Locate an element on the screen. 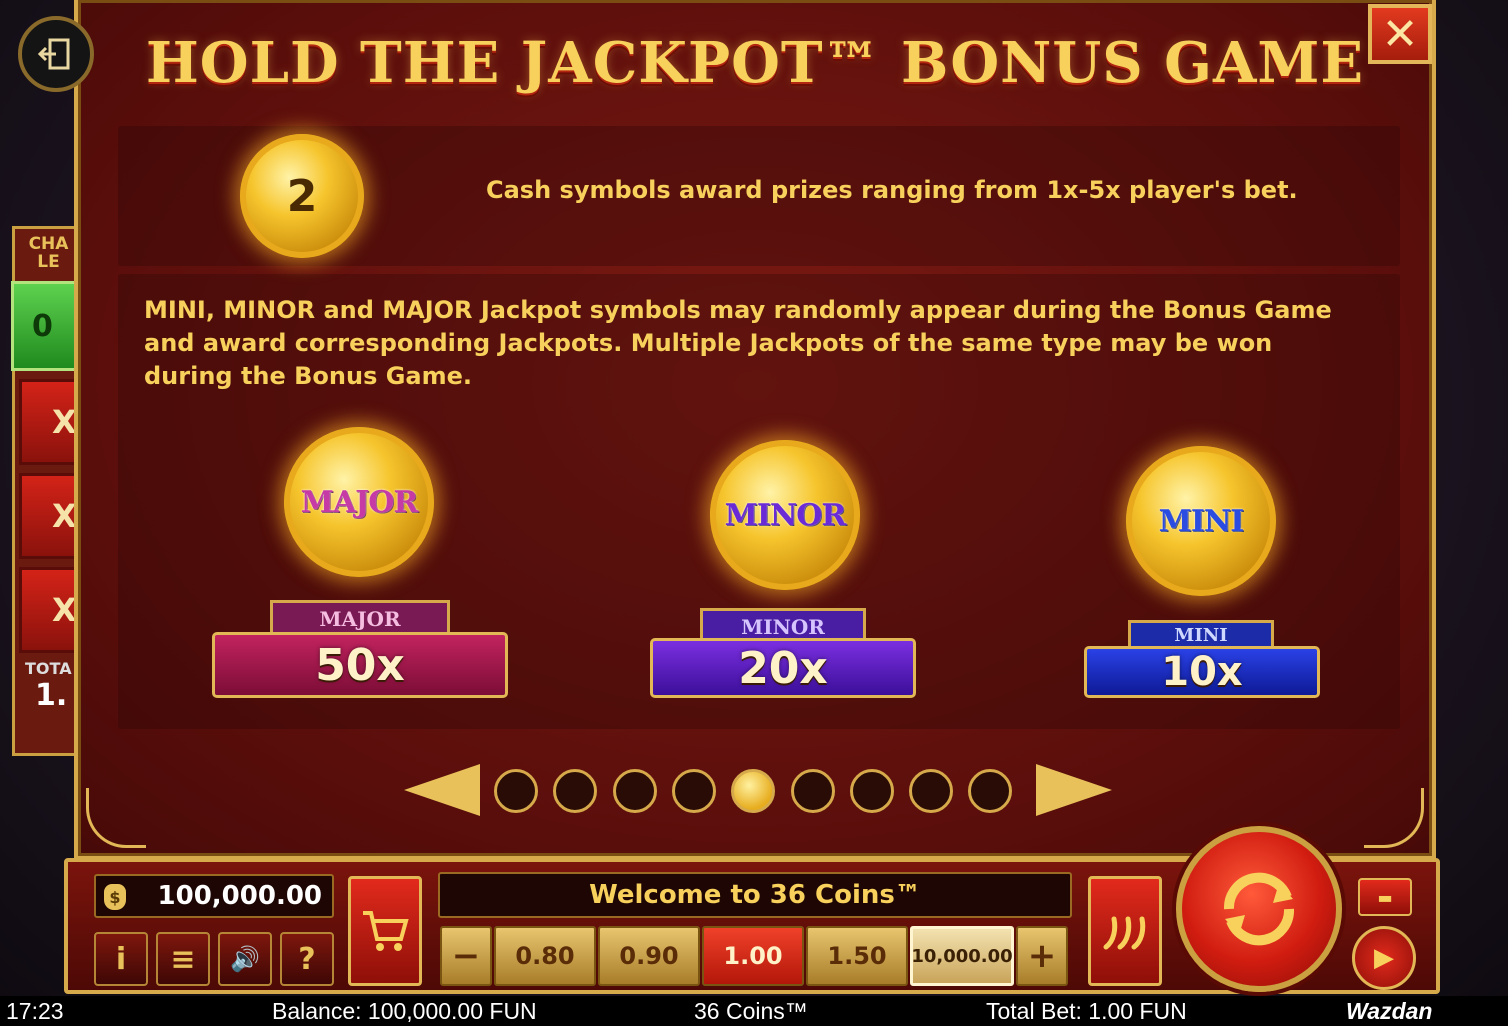 Image resolution: width=1508 pixels, height=1026 pixels. close-button: ✕ is located at coordinates (1400, 34).